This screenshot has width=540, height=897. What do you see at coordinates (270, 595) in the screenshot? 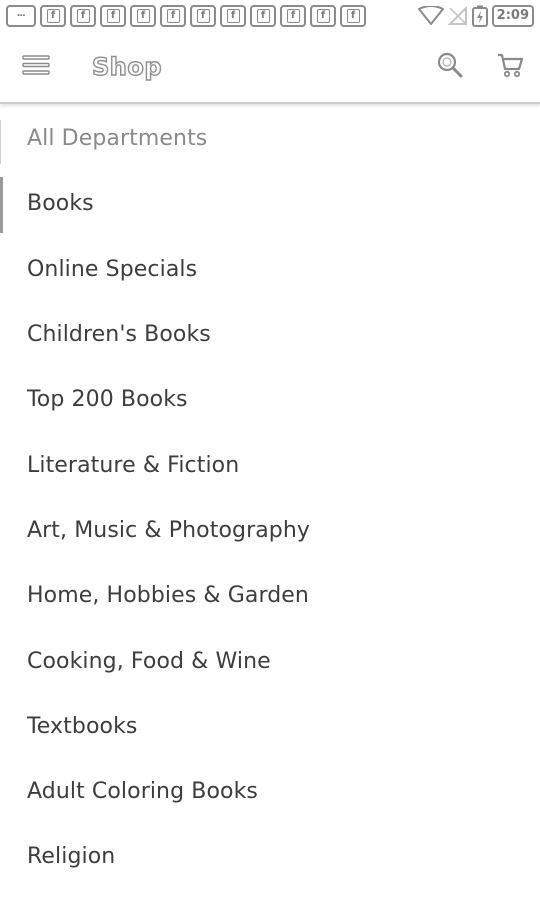
I see `list-item: Home, Hobbies & Garden` at bounding box center [270, 595].